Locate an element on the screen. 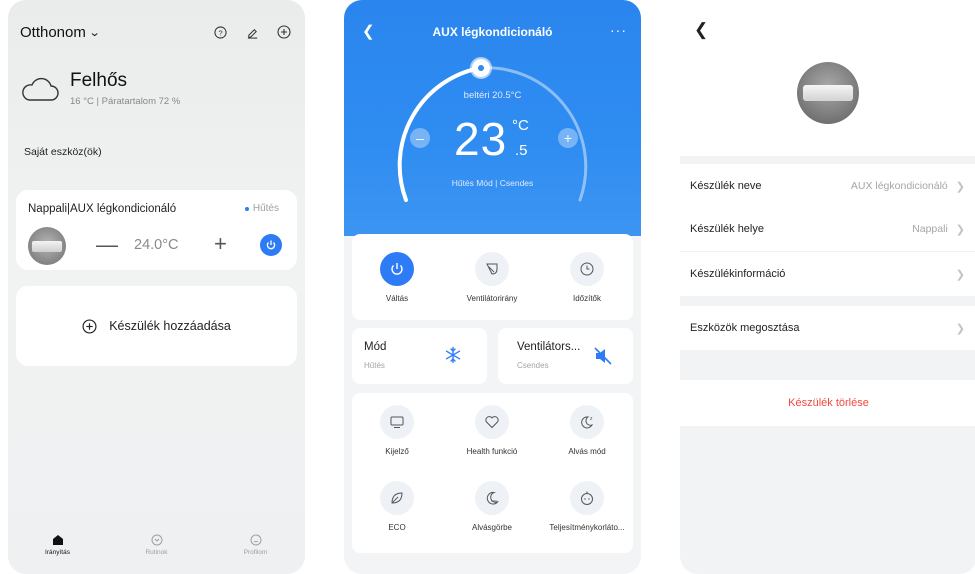 The image size is (975, 574). control-label: Időzítők is located at coordinates (586, 298).